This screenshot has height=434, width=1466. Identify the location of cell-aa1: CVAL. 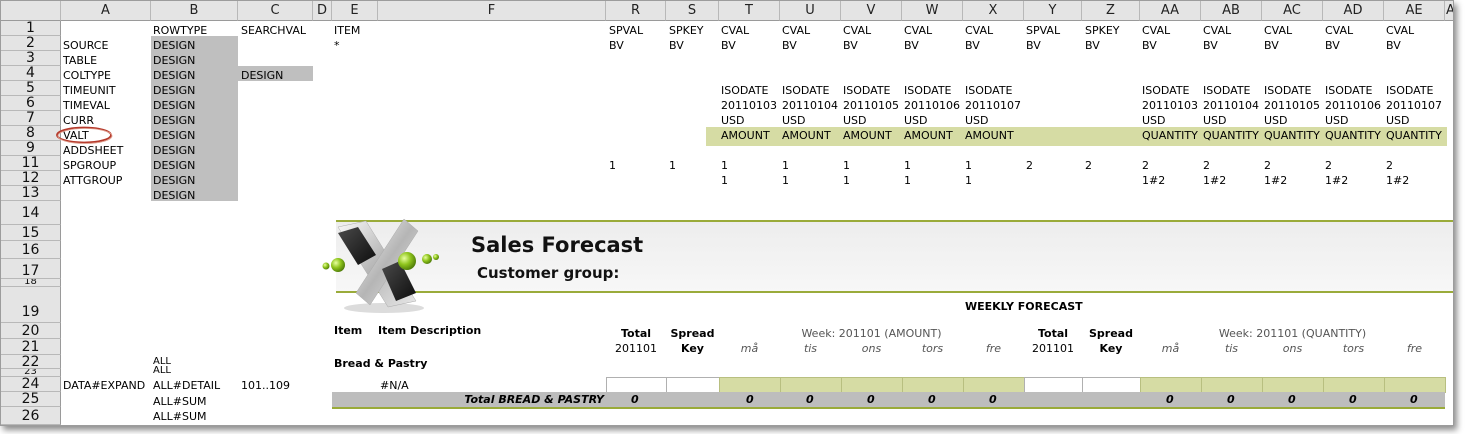
(1156, 30).